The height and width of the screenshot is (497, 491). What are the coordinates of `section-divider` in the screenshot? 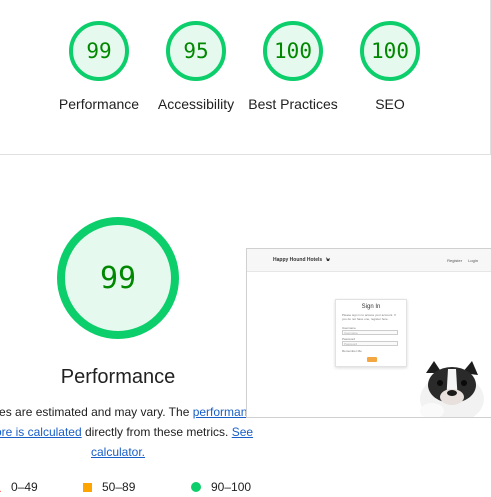 It's located at (245, 154).